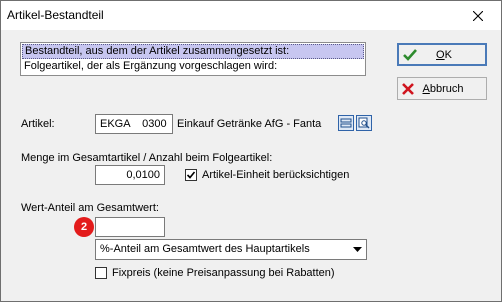  I want to click on annotation-badge-2: 2, so click(84, 227).